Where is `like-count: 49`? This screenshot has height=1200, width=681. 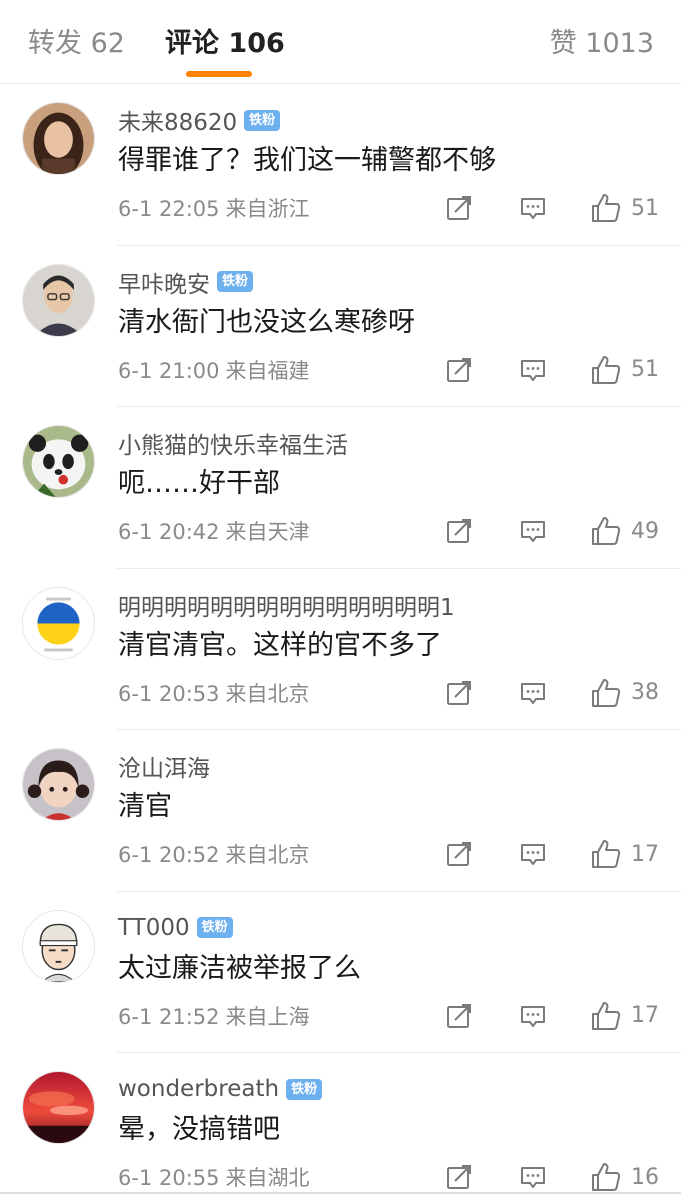 like-count: 49 is located at coordinates (645, 531).